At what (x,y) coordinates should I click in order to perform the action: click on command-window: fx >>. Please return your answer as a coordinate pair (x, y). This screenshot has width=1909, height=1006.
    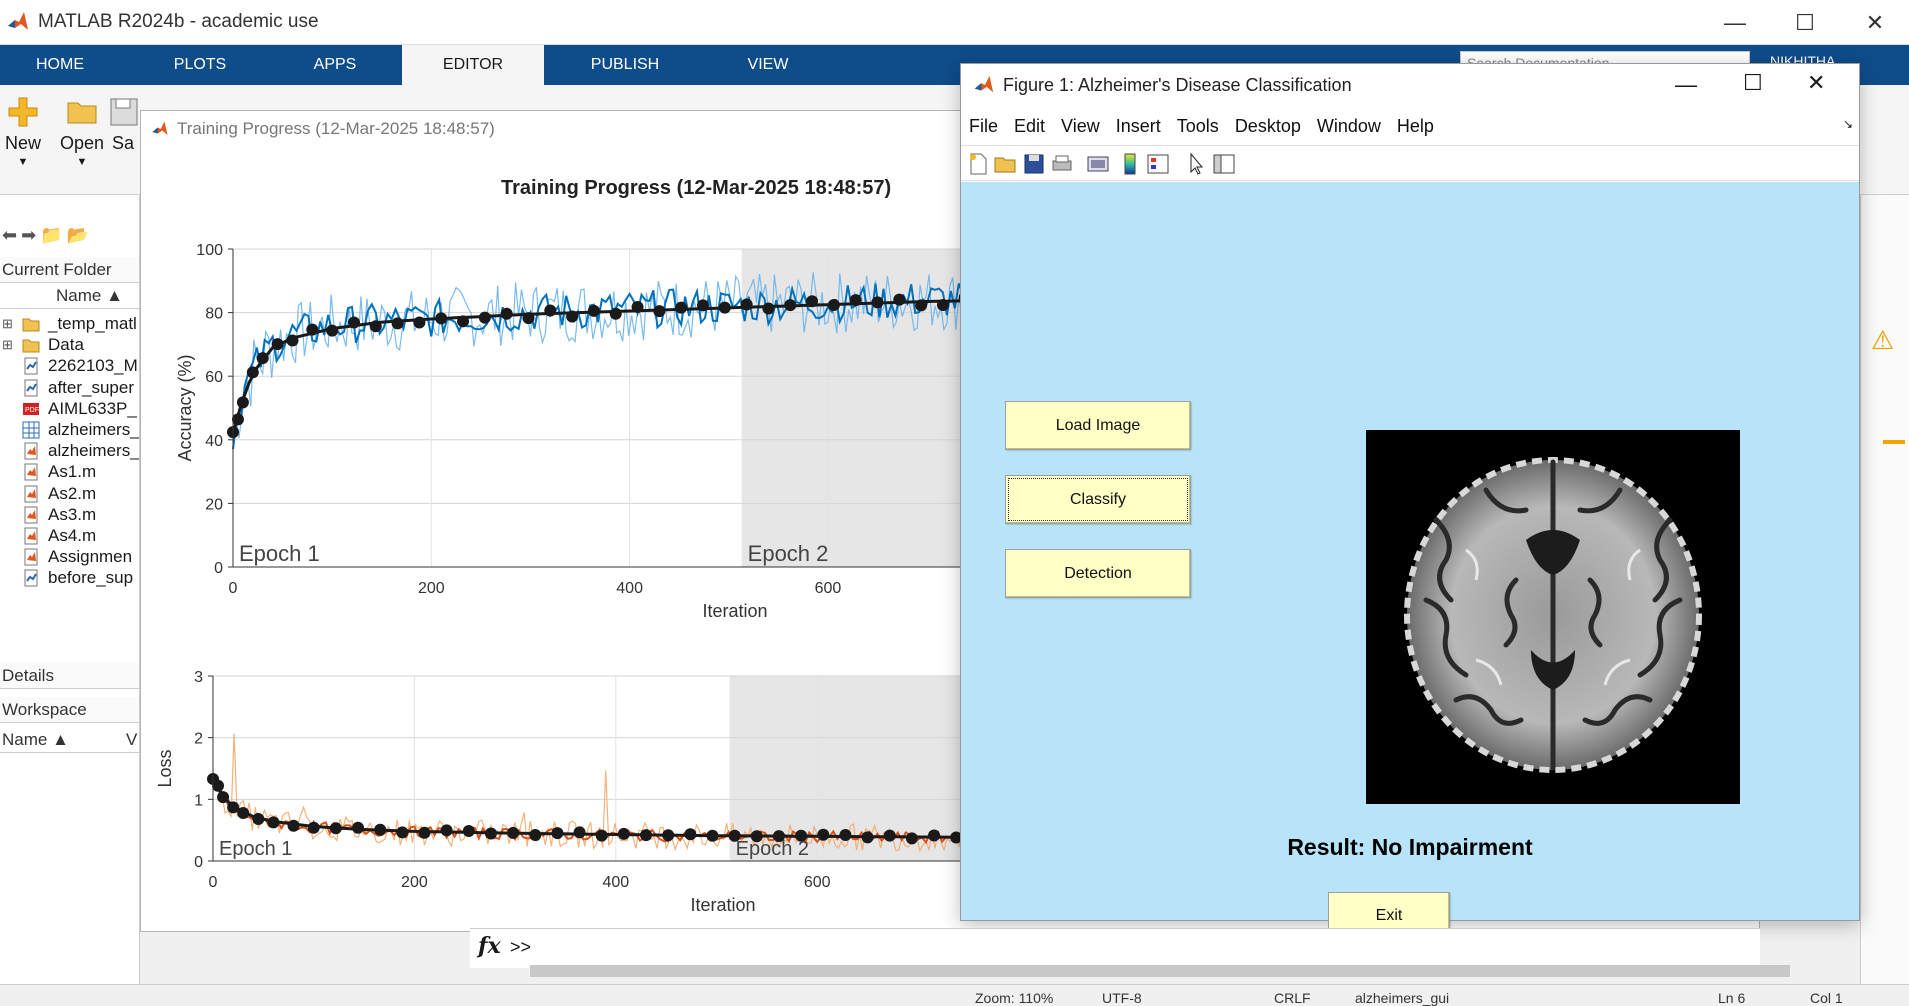
    Looking at the image, I should click on (1115, 948).